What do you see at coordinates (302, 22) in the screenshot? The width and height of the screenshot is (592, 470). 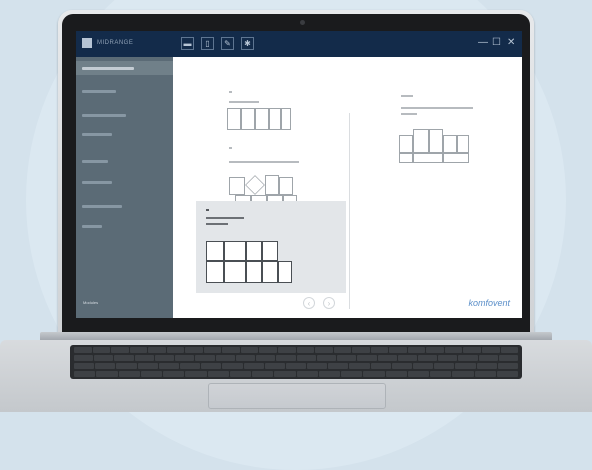 I see `camera-icon` at bounding box center [302, 22].